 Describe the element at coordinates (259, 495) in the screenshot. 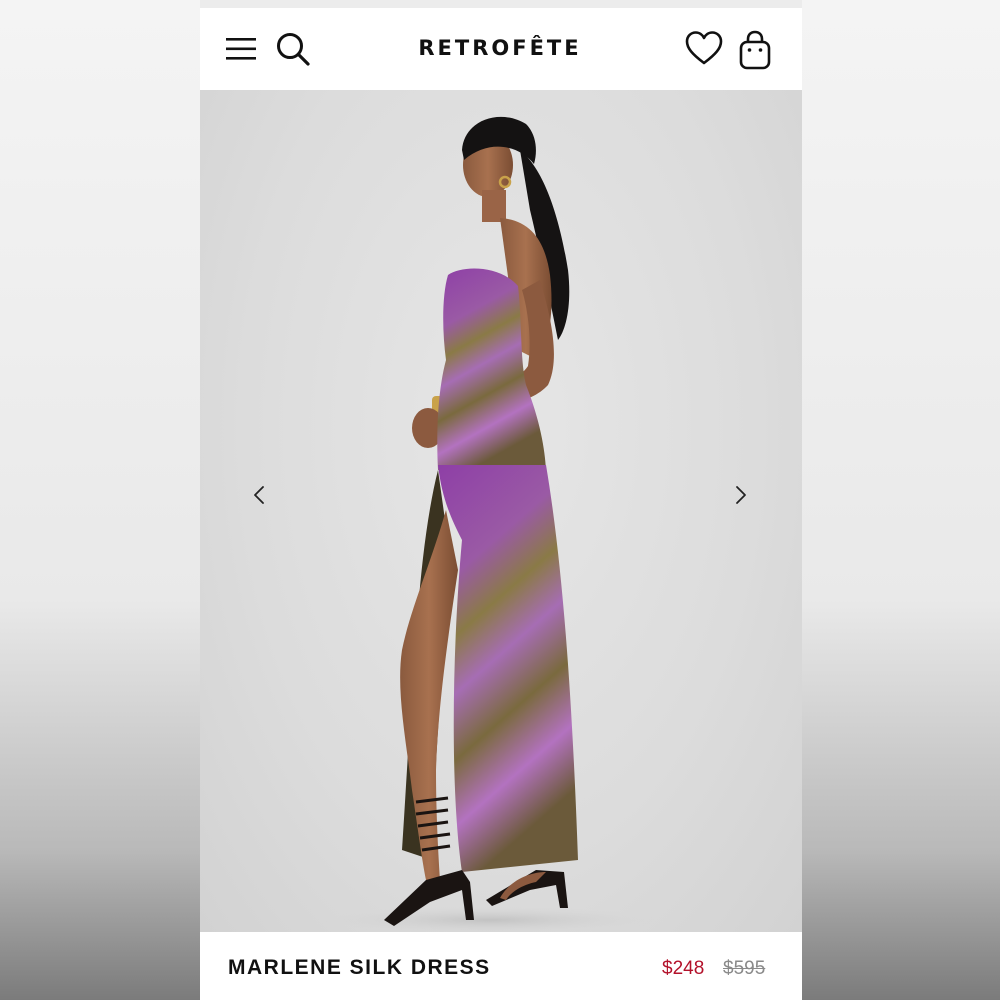

I see `chevron-left-icon` at that location.